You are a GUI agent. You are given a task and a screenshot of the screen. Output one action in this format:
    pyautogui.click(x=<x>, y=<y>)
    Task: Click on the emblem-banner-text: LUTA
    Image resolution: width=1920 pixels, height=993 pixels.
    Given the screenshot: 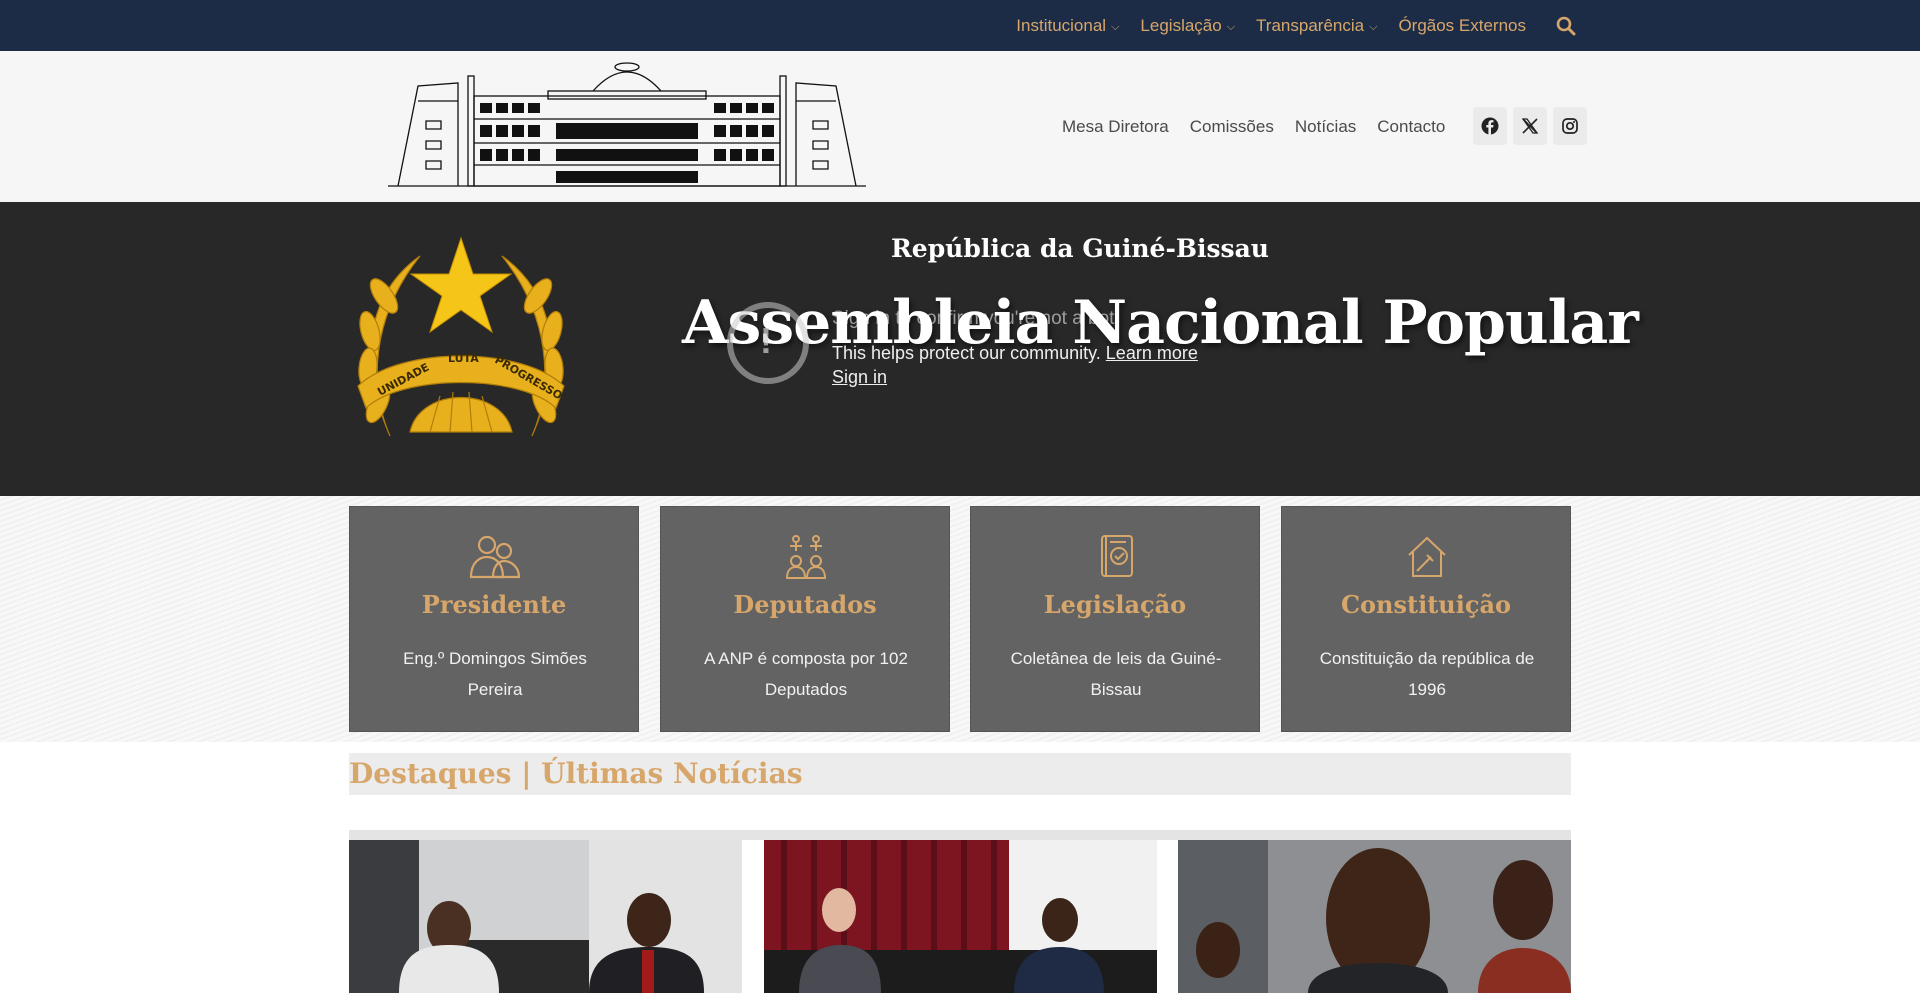 What is the action you would take?
    pyautogui.click(x=463, y=358)
    